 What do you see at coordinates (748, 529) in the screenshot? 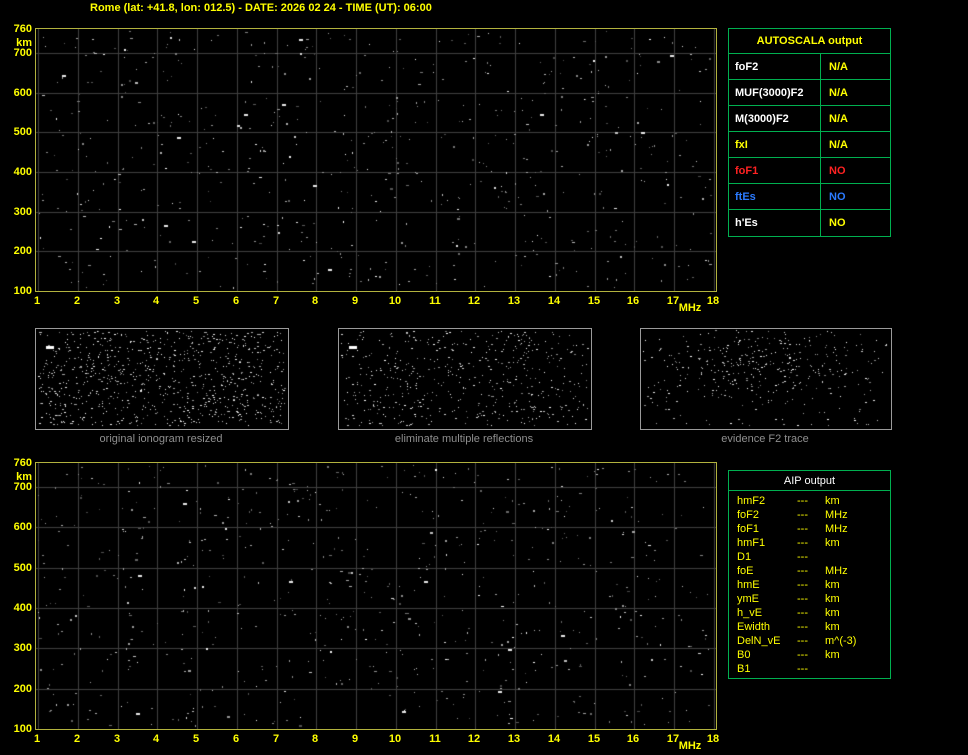
I see `aip-row-name: foF1` at bounding box center [748, 529].